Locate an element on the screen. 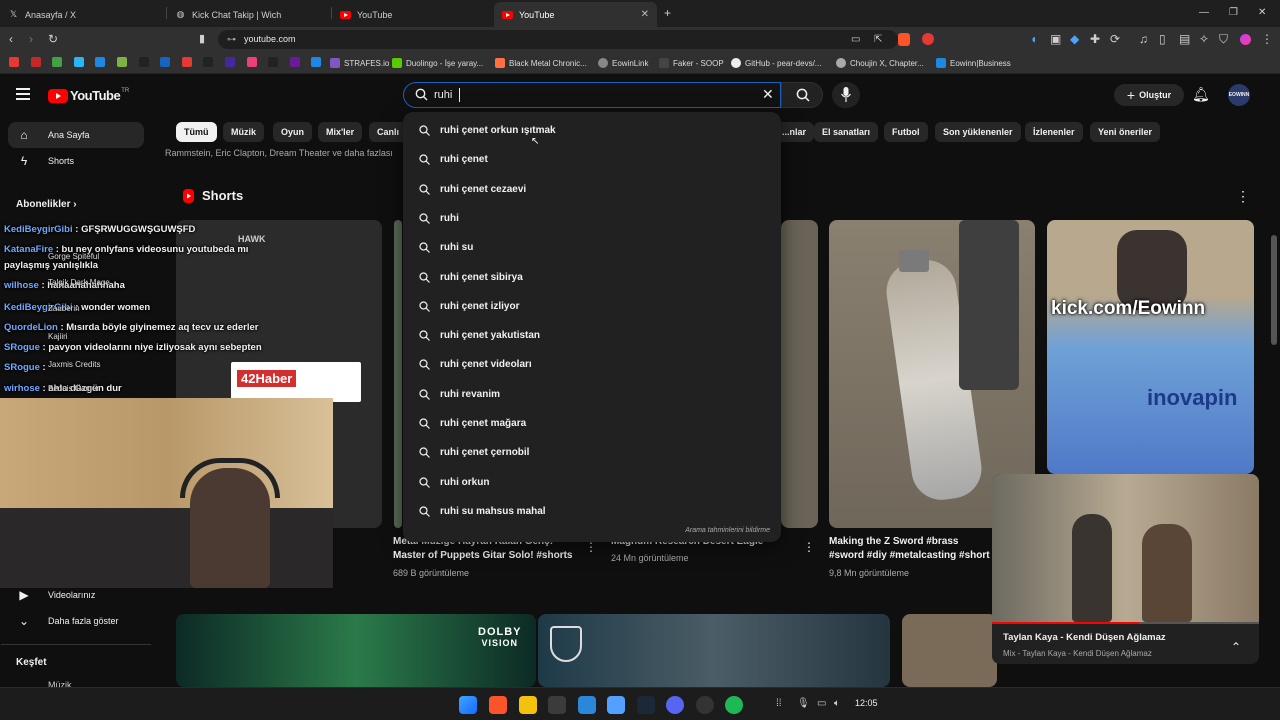 Image resolution: width=1280 pixels, height=720 pixels. chip-recently-uploaded: Son yüklenenler is located at coordinates (978, 132).